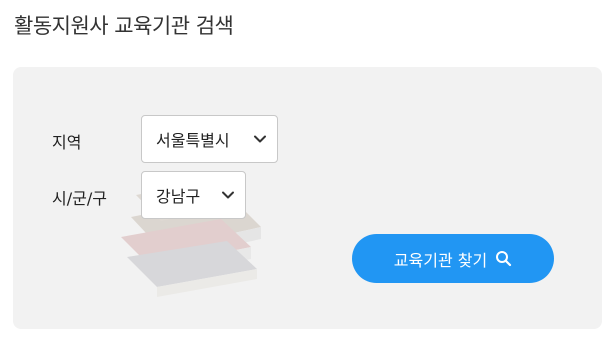  Describe the element at coordinates (504, 259) in the screenshot. I see `search-icon` at that location.